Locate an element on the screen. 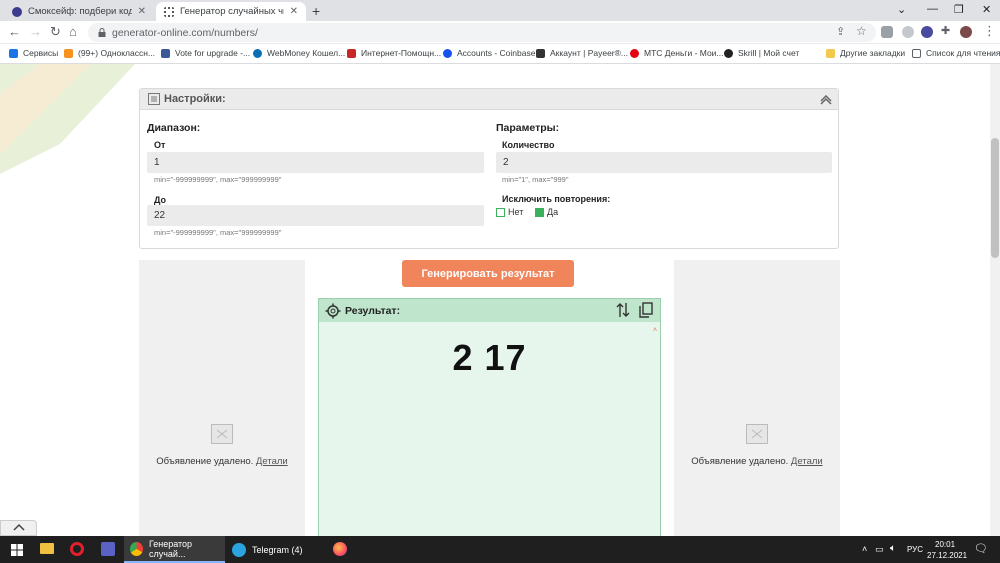 The image size is (1000, 563). from-input: 1 is located at coordinates (315, 162).